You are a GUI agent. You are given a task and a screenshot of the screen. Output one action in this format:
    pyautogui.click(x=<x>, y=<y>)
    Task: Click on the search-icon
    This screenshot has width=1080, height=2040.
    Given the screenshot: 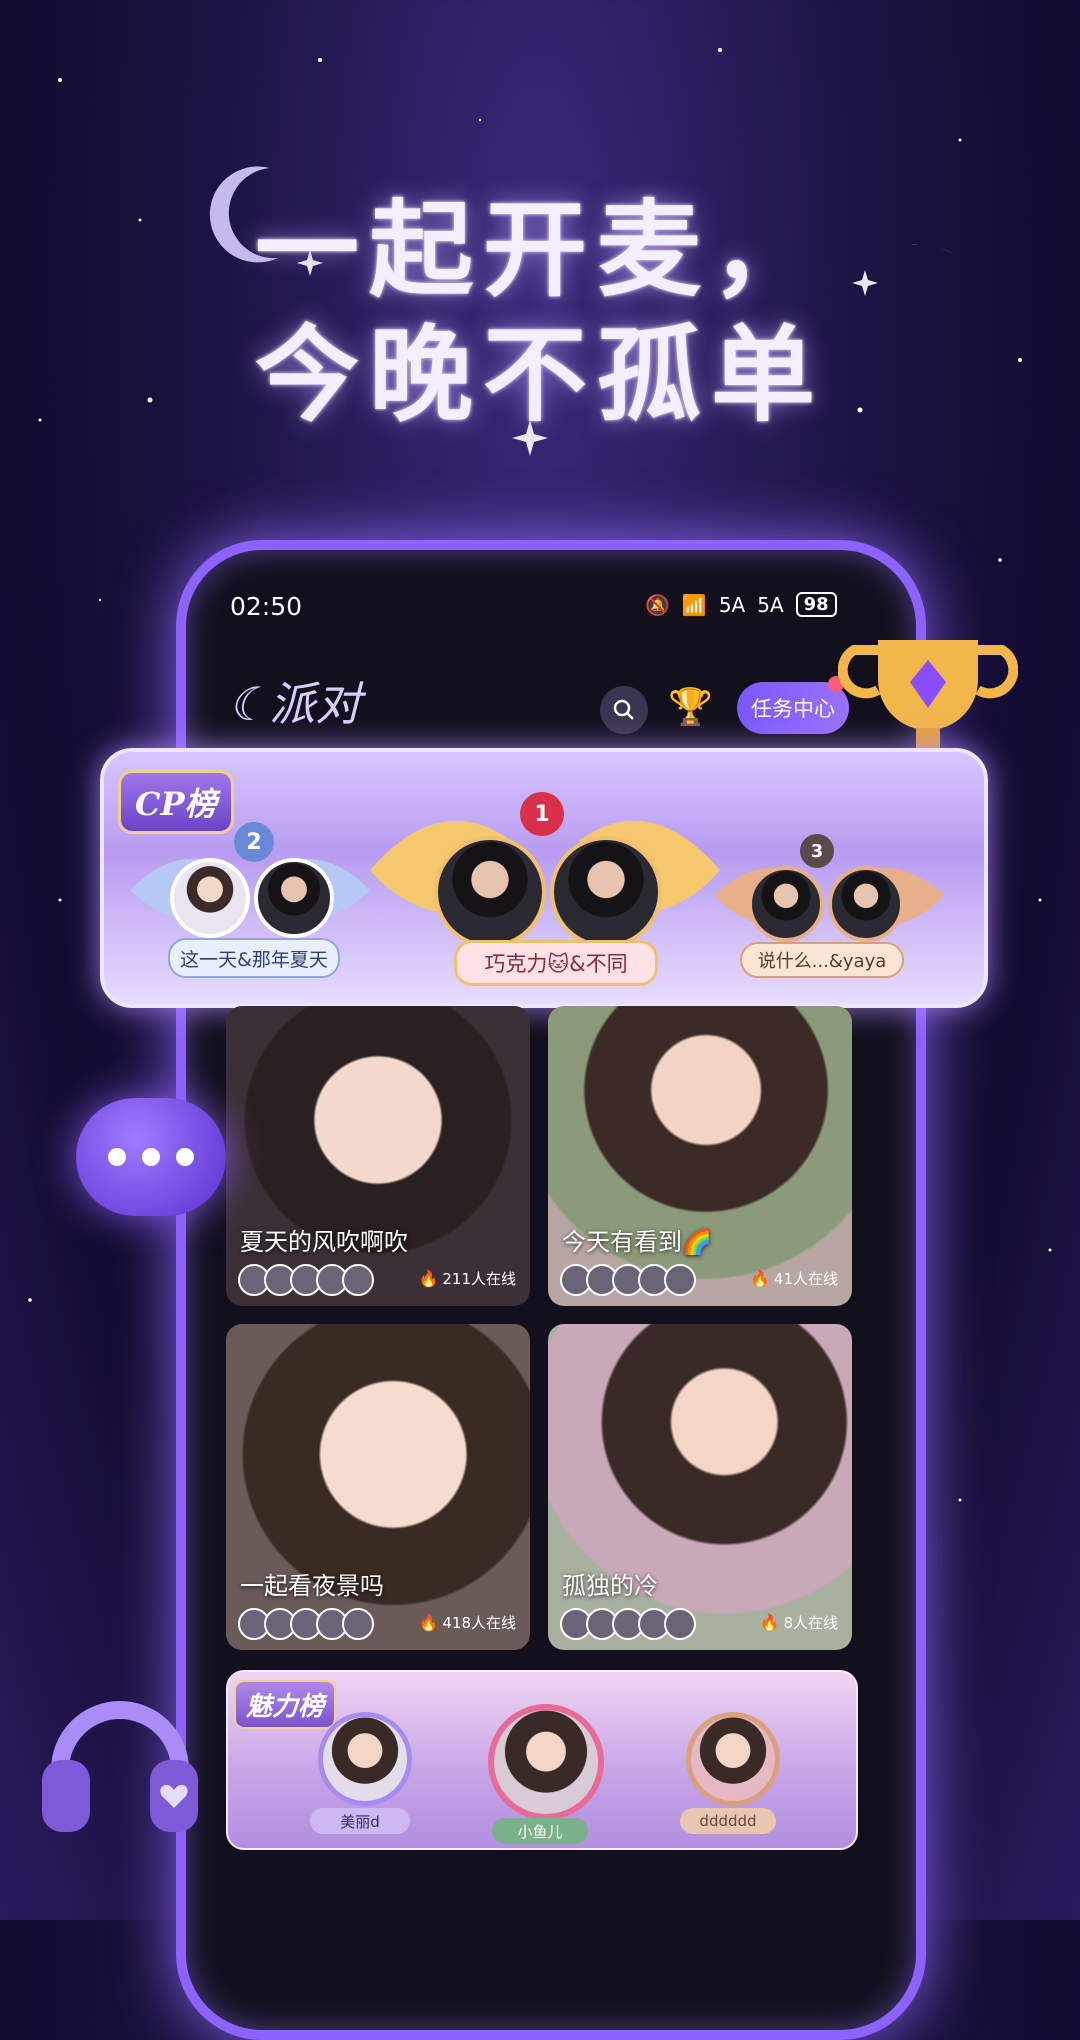 What is the action you would take?
    pyautogui.click(x=623, y=709)
    